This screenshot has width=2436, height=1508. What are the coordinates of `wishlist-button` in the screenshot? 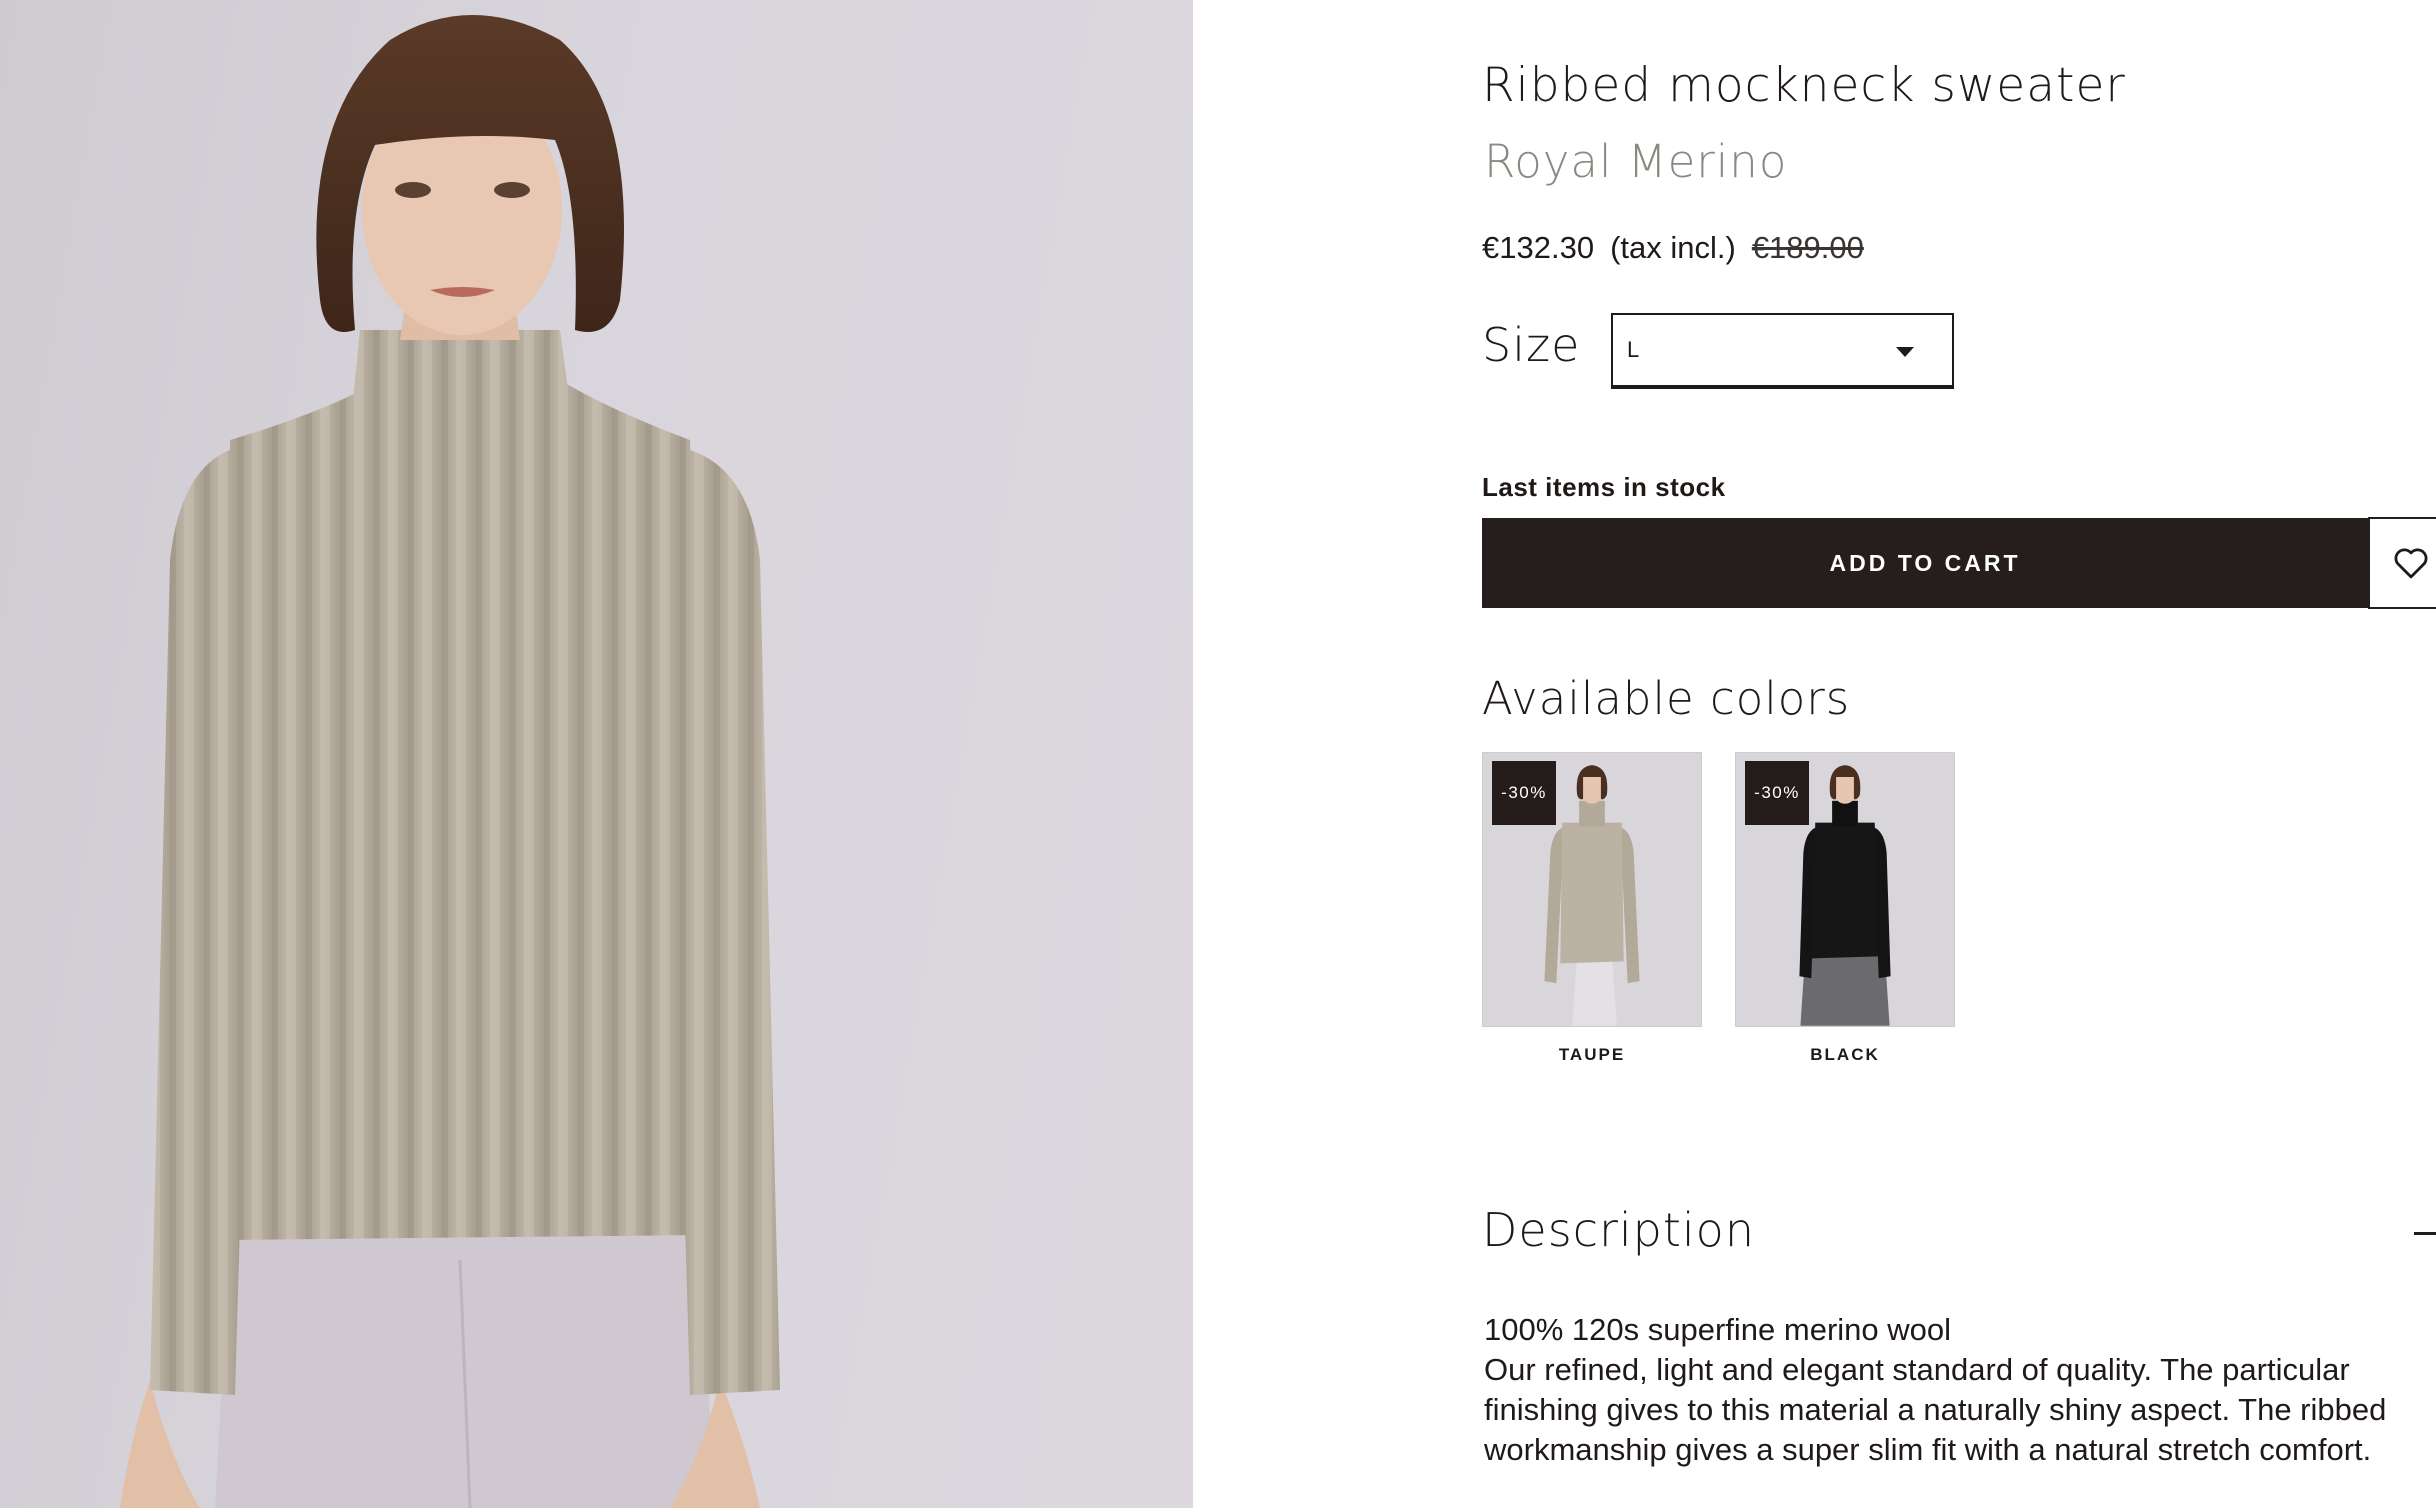 It's located at (2402, 563).